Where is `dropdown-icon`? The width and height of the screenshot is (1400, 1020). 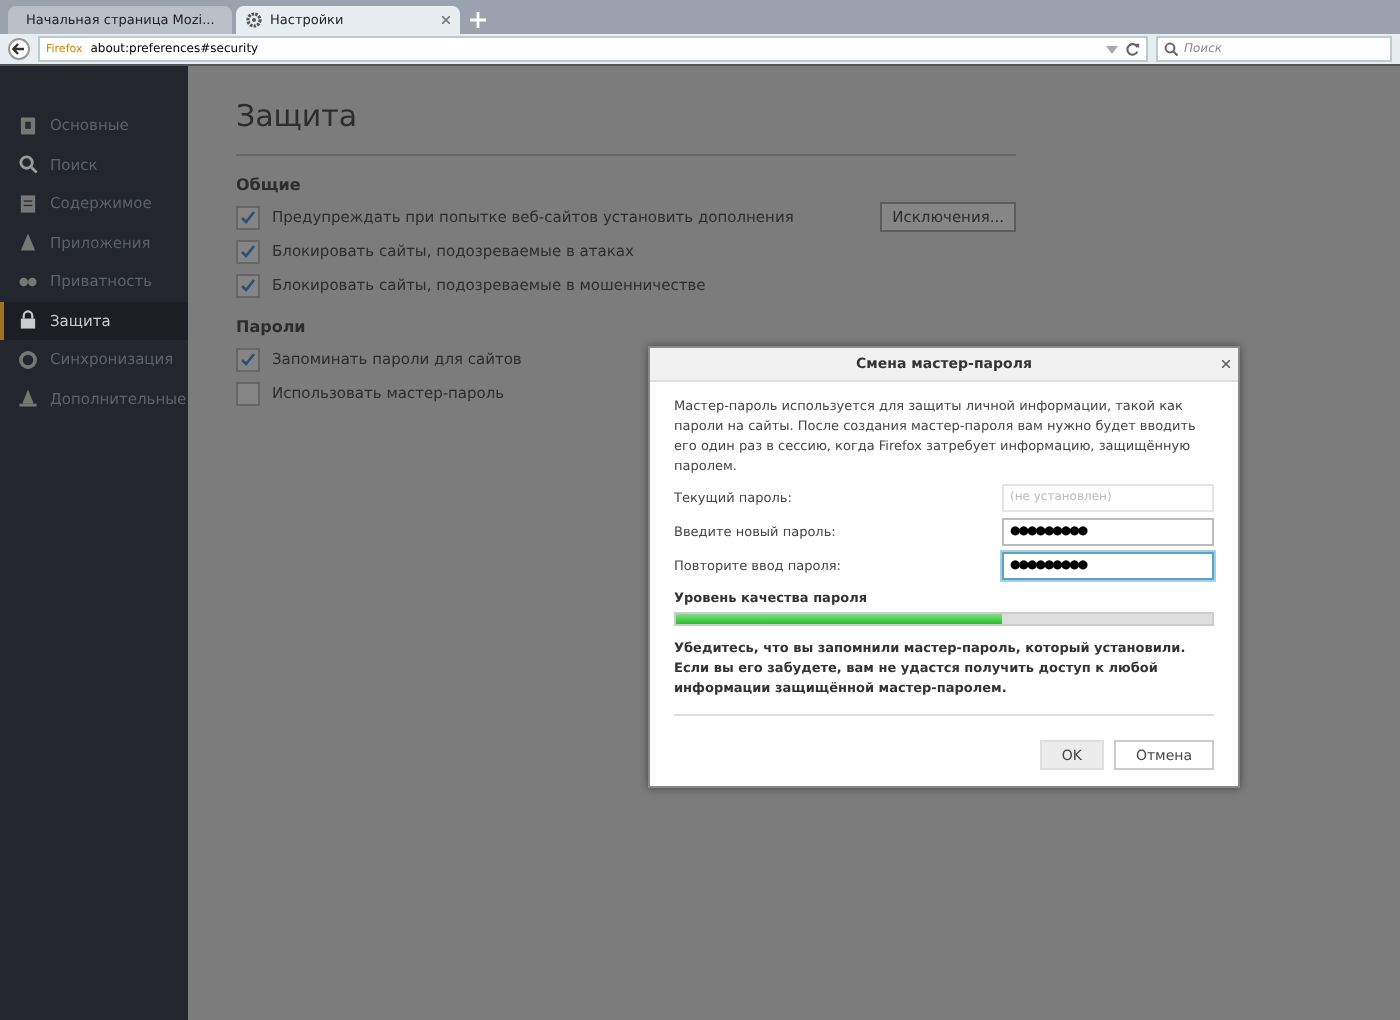 dropdown-icon is located at coordinates (1112, 49).